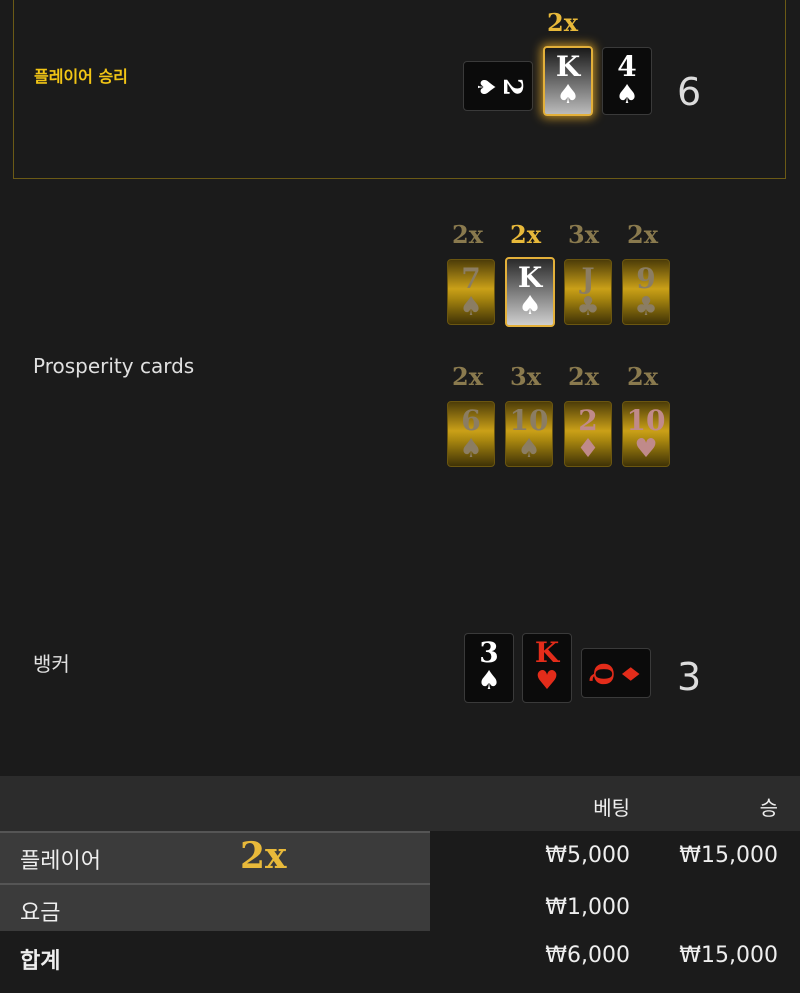 This screenshot has width=800, height=993. What do you see at coordinates (689, 677) in the screenshot?
I see `banker-score: 3` at bounding box center [689, 677].